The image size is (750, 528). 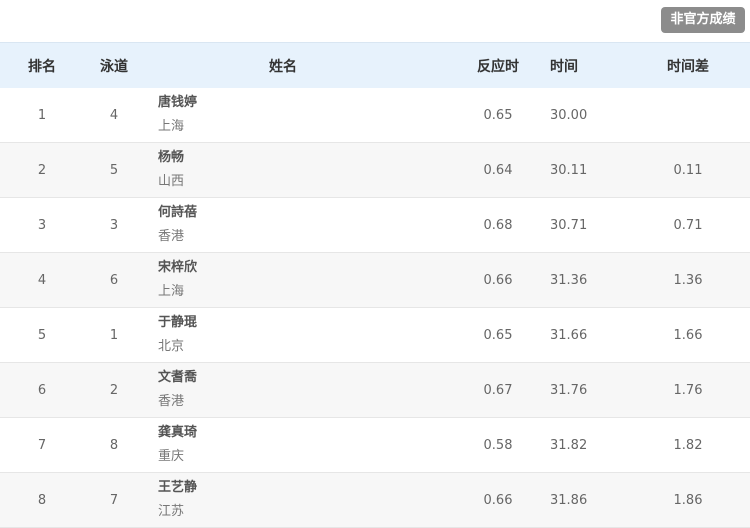 What do you see at coordinates (114, 335) in the screenshot?
I see `lane-cell: 1` at bounding box center [114, 335].